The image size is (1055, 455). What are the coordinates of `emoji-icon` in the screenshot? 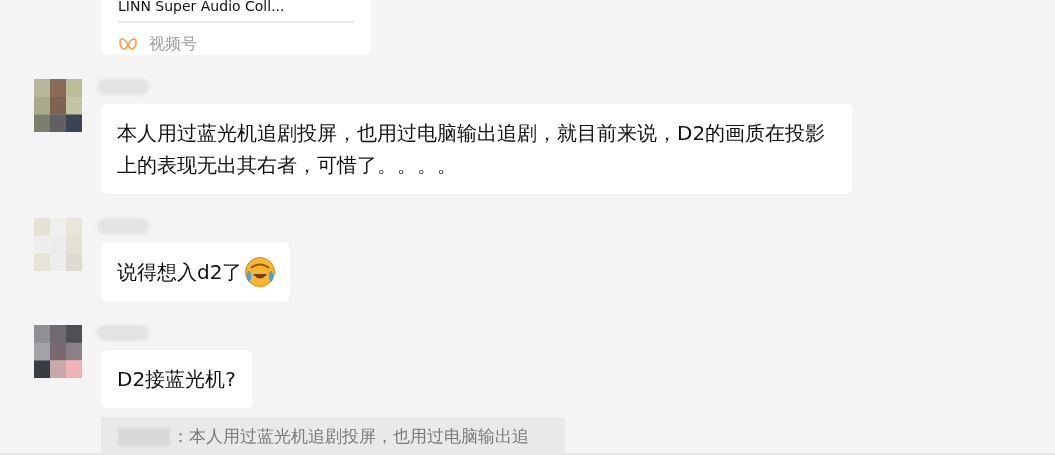 It's located at (260, 272).